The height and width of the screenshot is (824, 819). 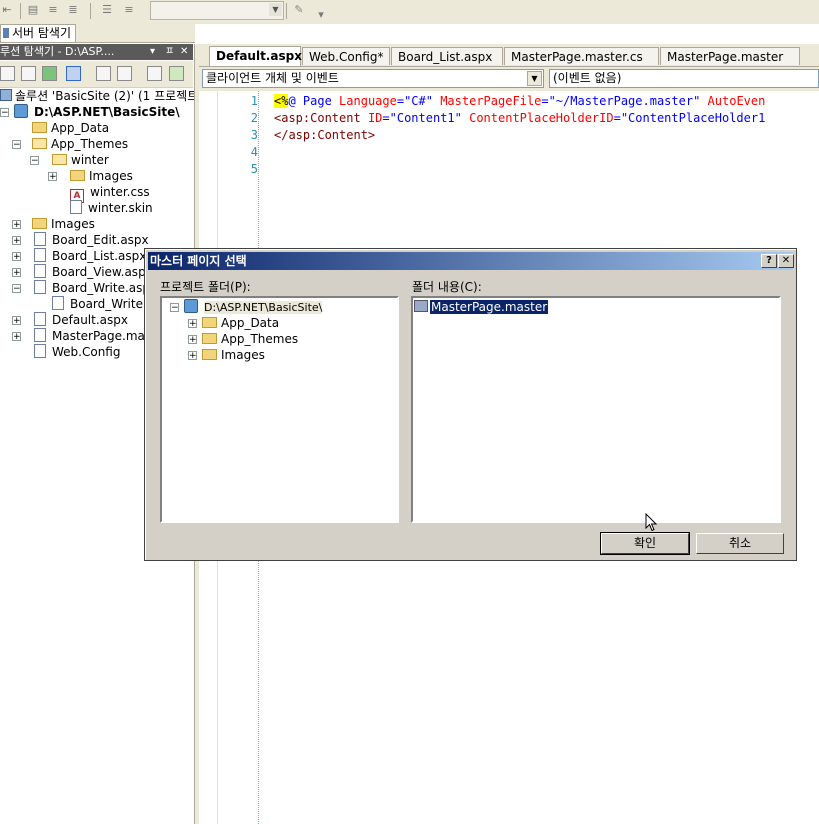 I want to click on tab-server-explorer: 서버 탐색기, so click(x=38, y=33).